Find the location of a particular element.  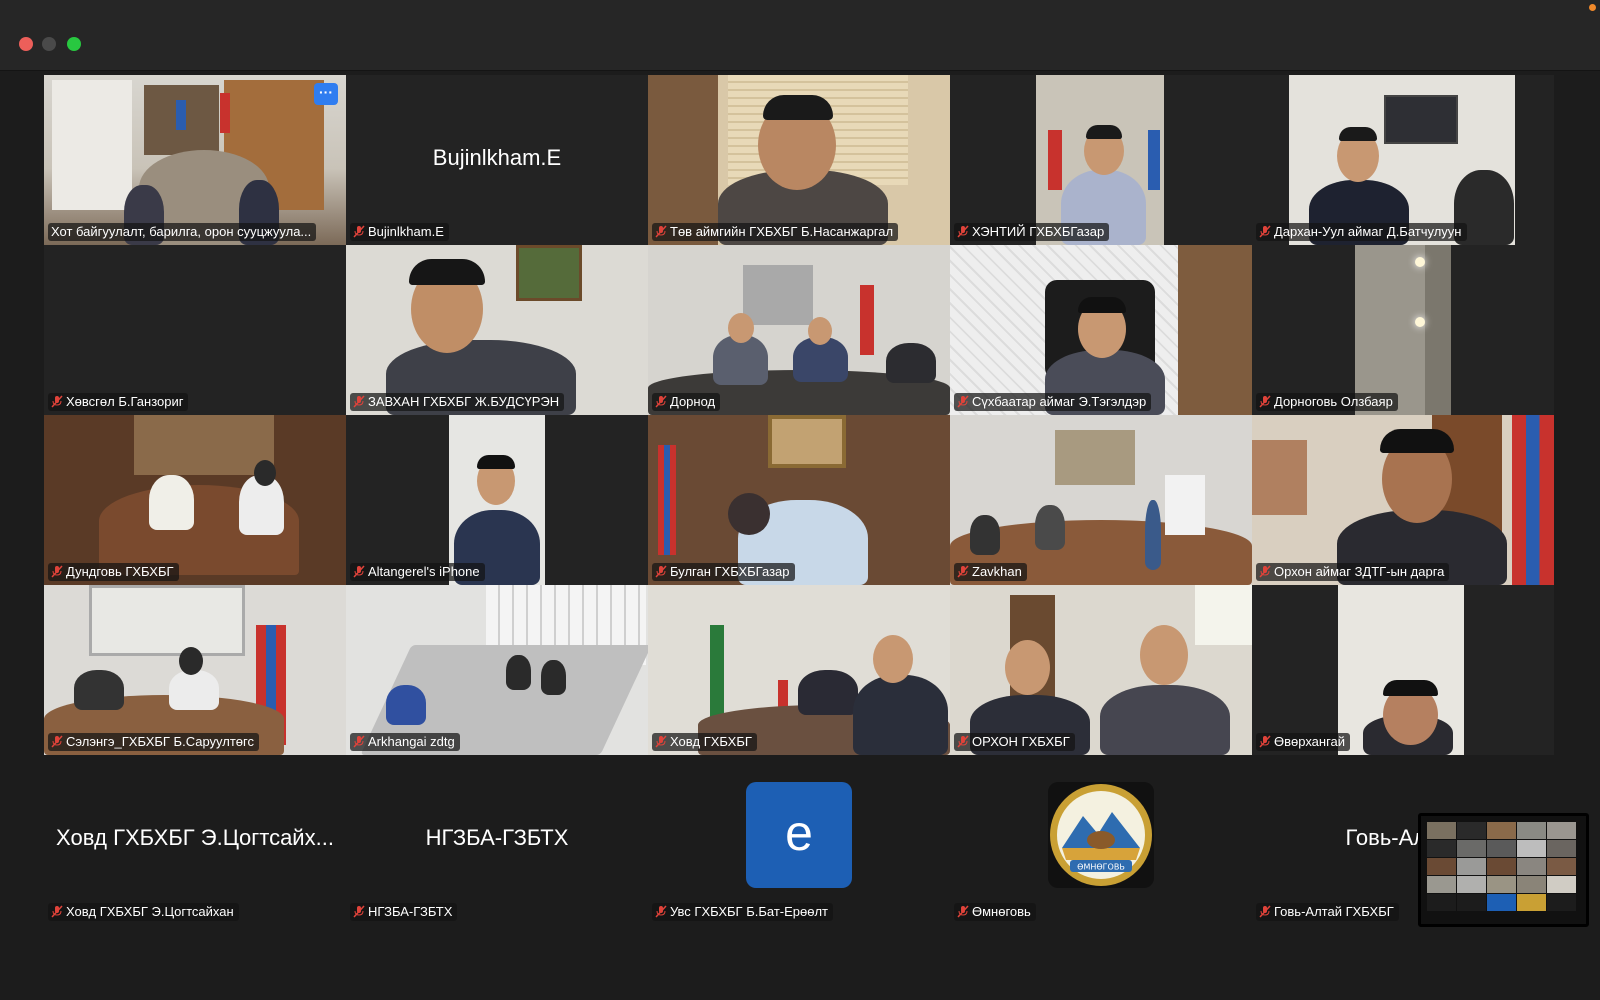

participant-tile: Сэлэнгэ_ГХБХБГ Б.Саруултөгс is located at coordinates (195, 670).